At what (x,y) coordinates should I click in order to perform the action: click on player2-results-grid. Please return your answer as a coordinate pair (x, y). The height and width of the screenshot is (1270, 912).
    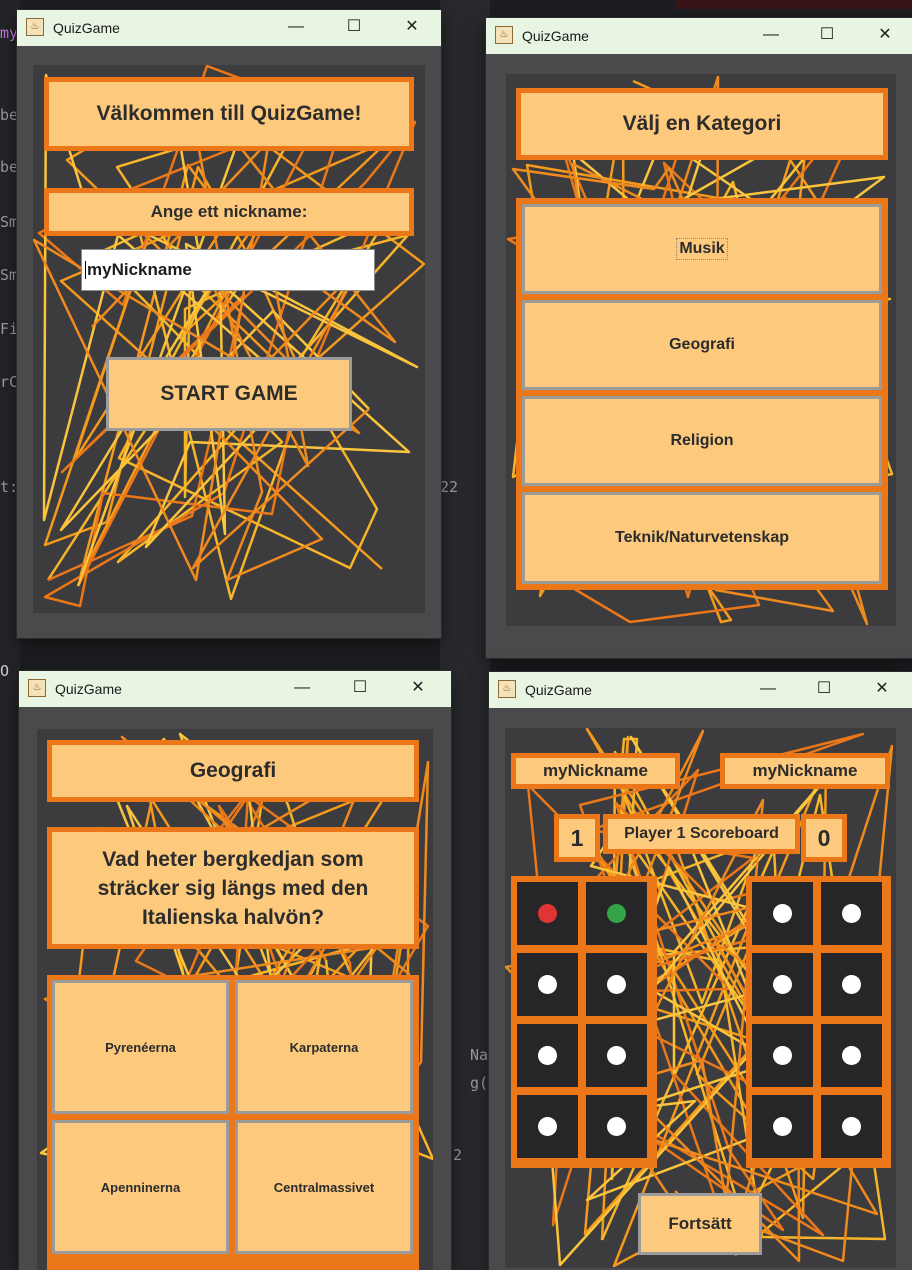
    Looking at the image, I should click on (818, 1022).